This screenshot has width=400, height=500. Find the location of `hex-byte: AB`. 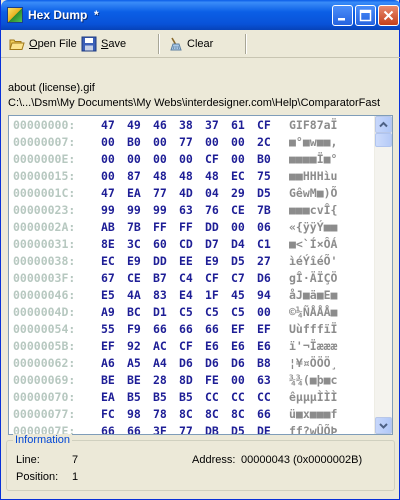

hex-byte: AB is located at coordinates (108, 227).